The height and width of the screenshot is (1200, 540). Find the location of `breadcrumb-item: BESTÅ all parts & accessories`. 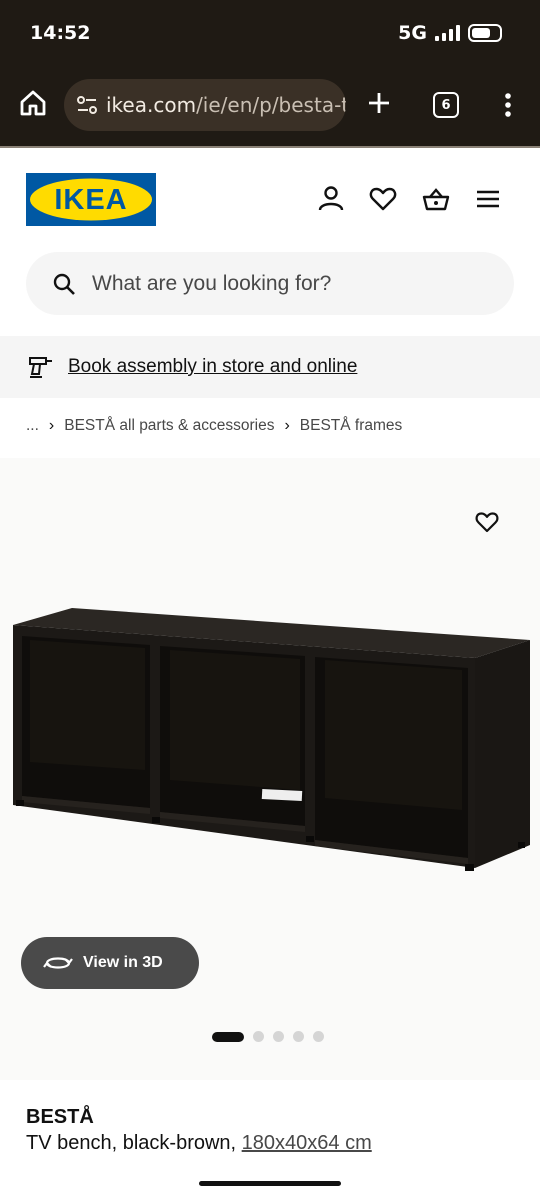

breadcrumb-item: BESTÅ all parts & accessories is located at coordinates (169, 426).